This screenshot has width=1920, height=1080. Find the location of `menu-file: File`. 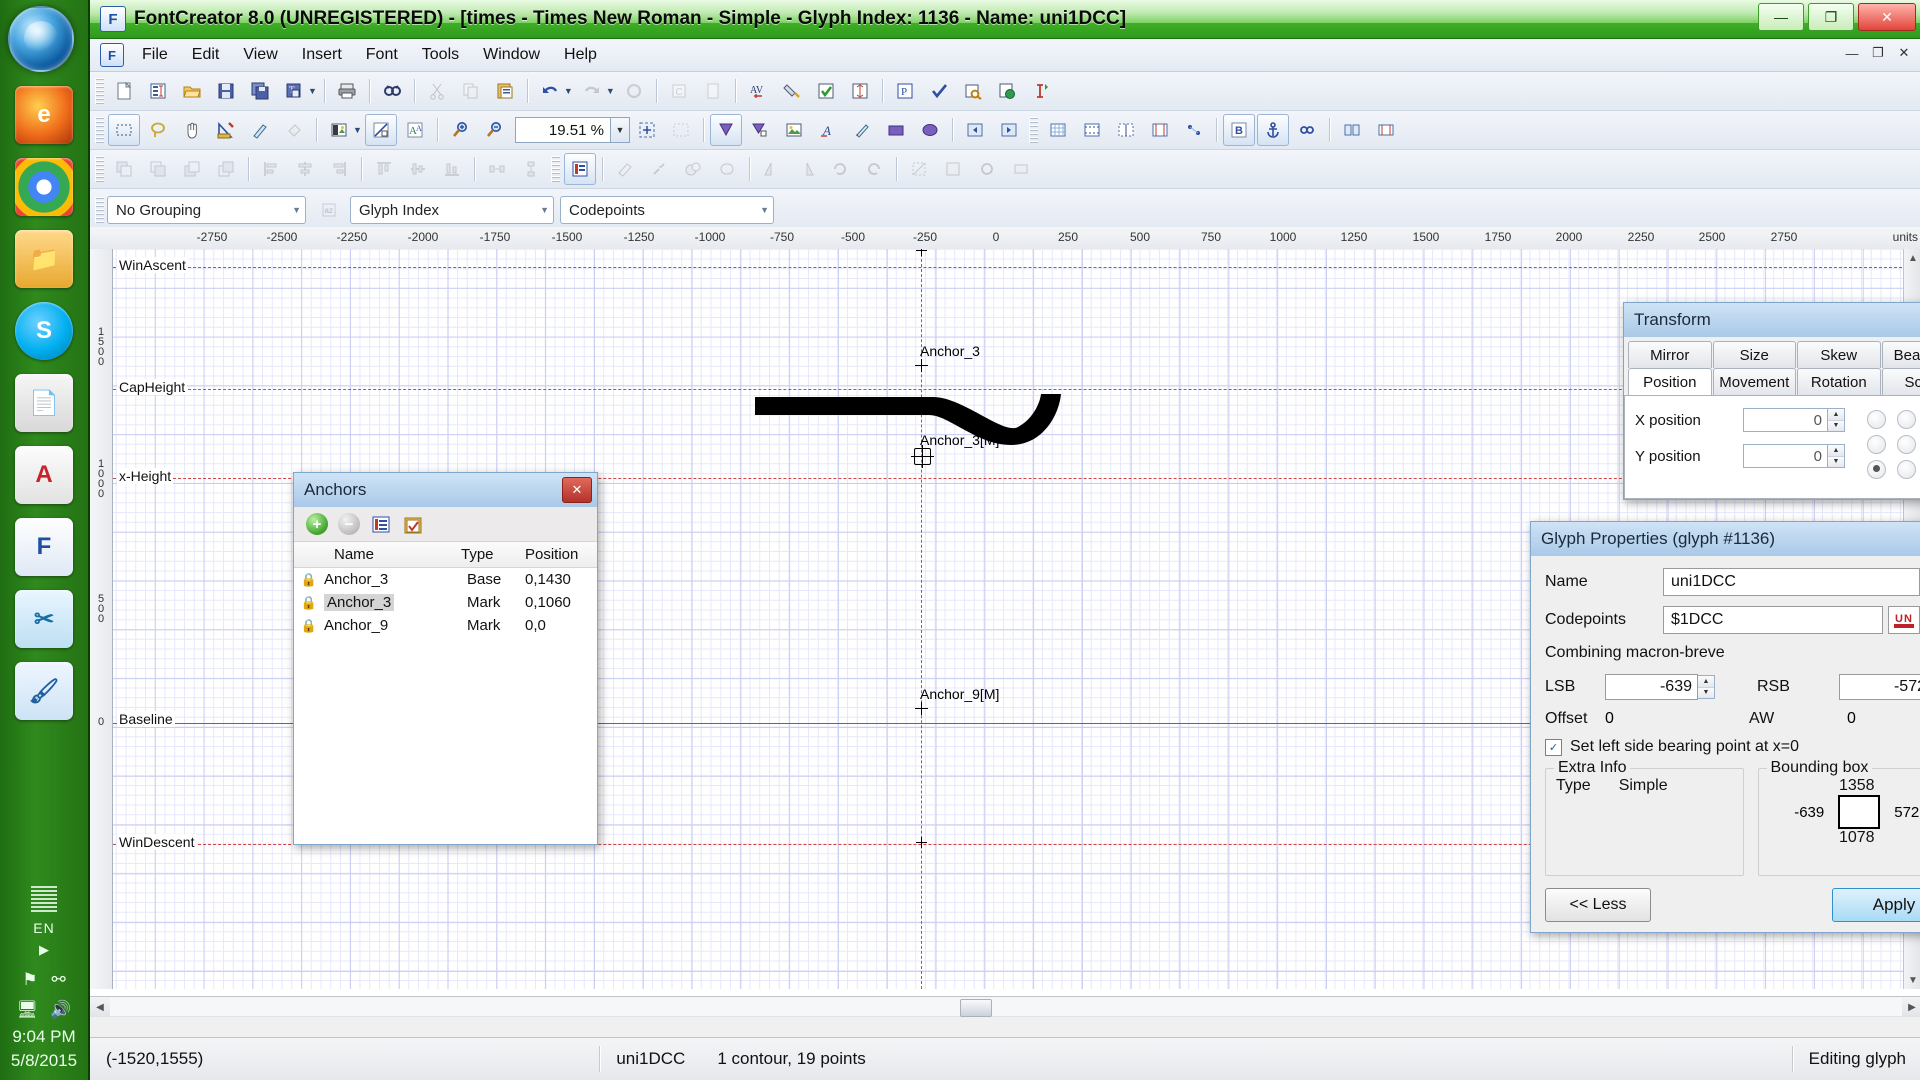

menu-file: File is located at coordinates (155, 55).